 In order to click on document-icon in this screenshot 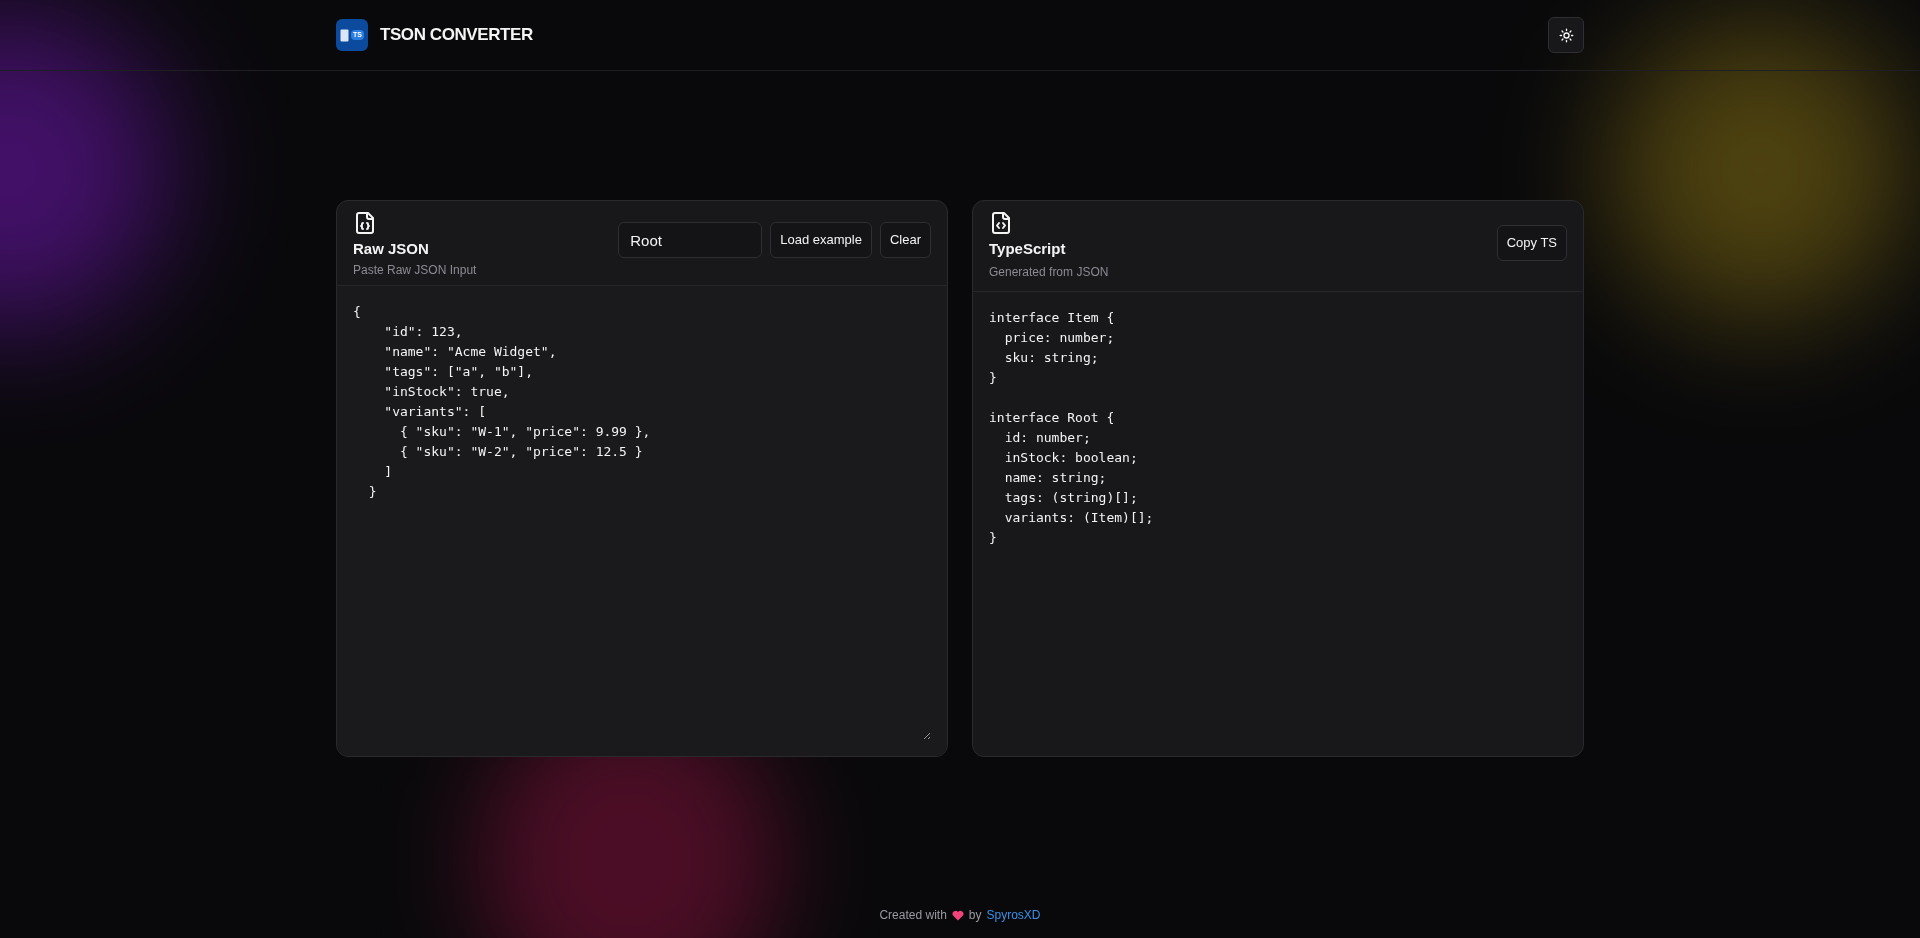, I will do `click(344, 35)`.